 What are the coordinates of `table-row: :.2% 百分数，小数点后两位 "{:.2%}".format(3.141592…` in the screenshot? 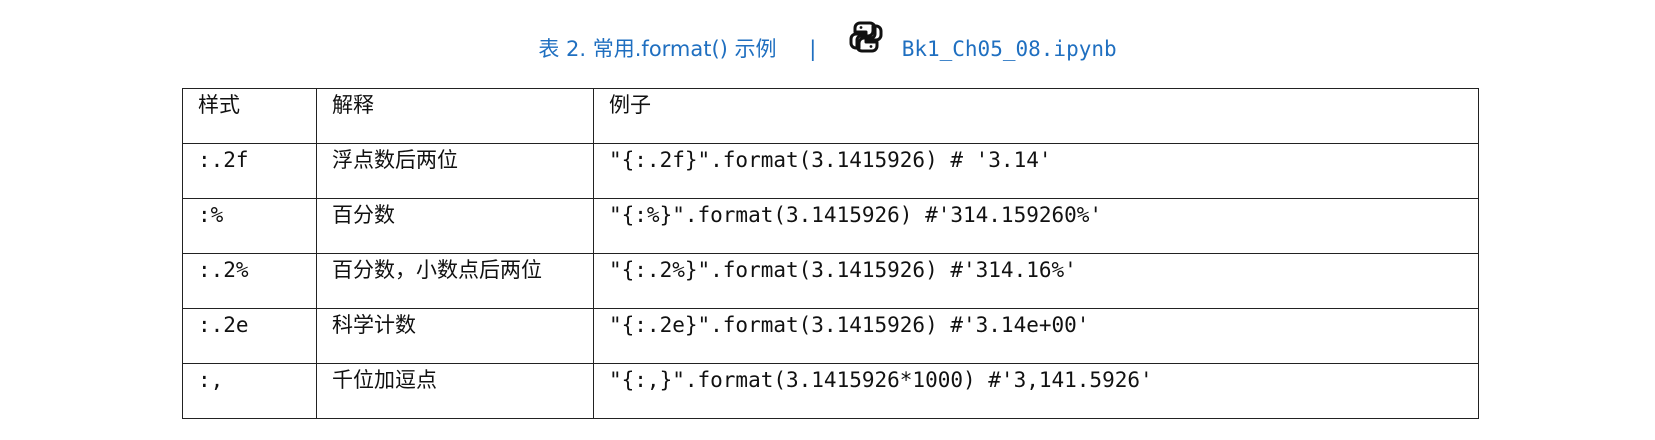 It's located at (830, 281).